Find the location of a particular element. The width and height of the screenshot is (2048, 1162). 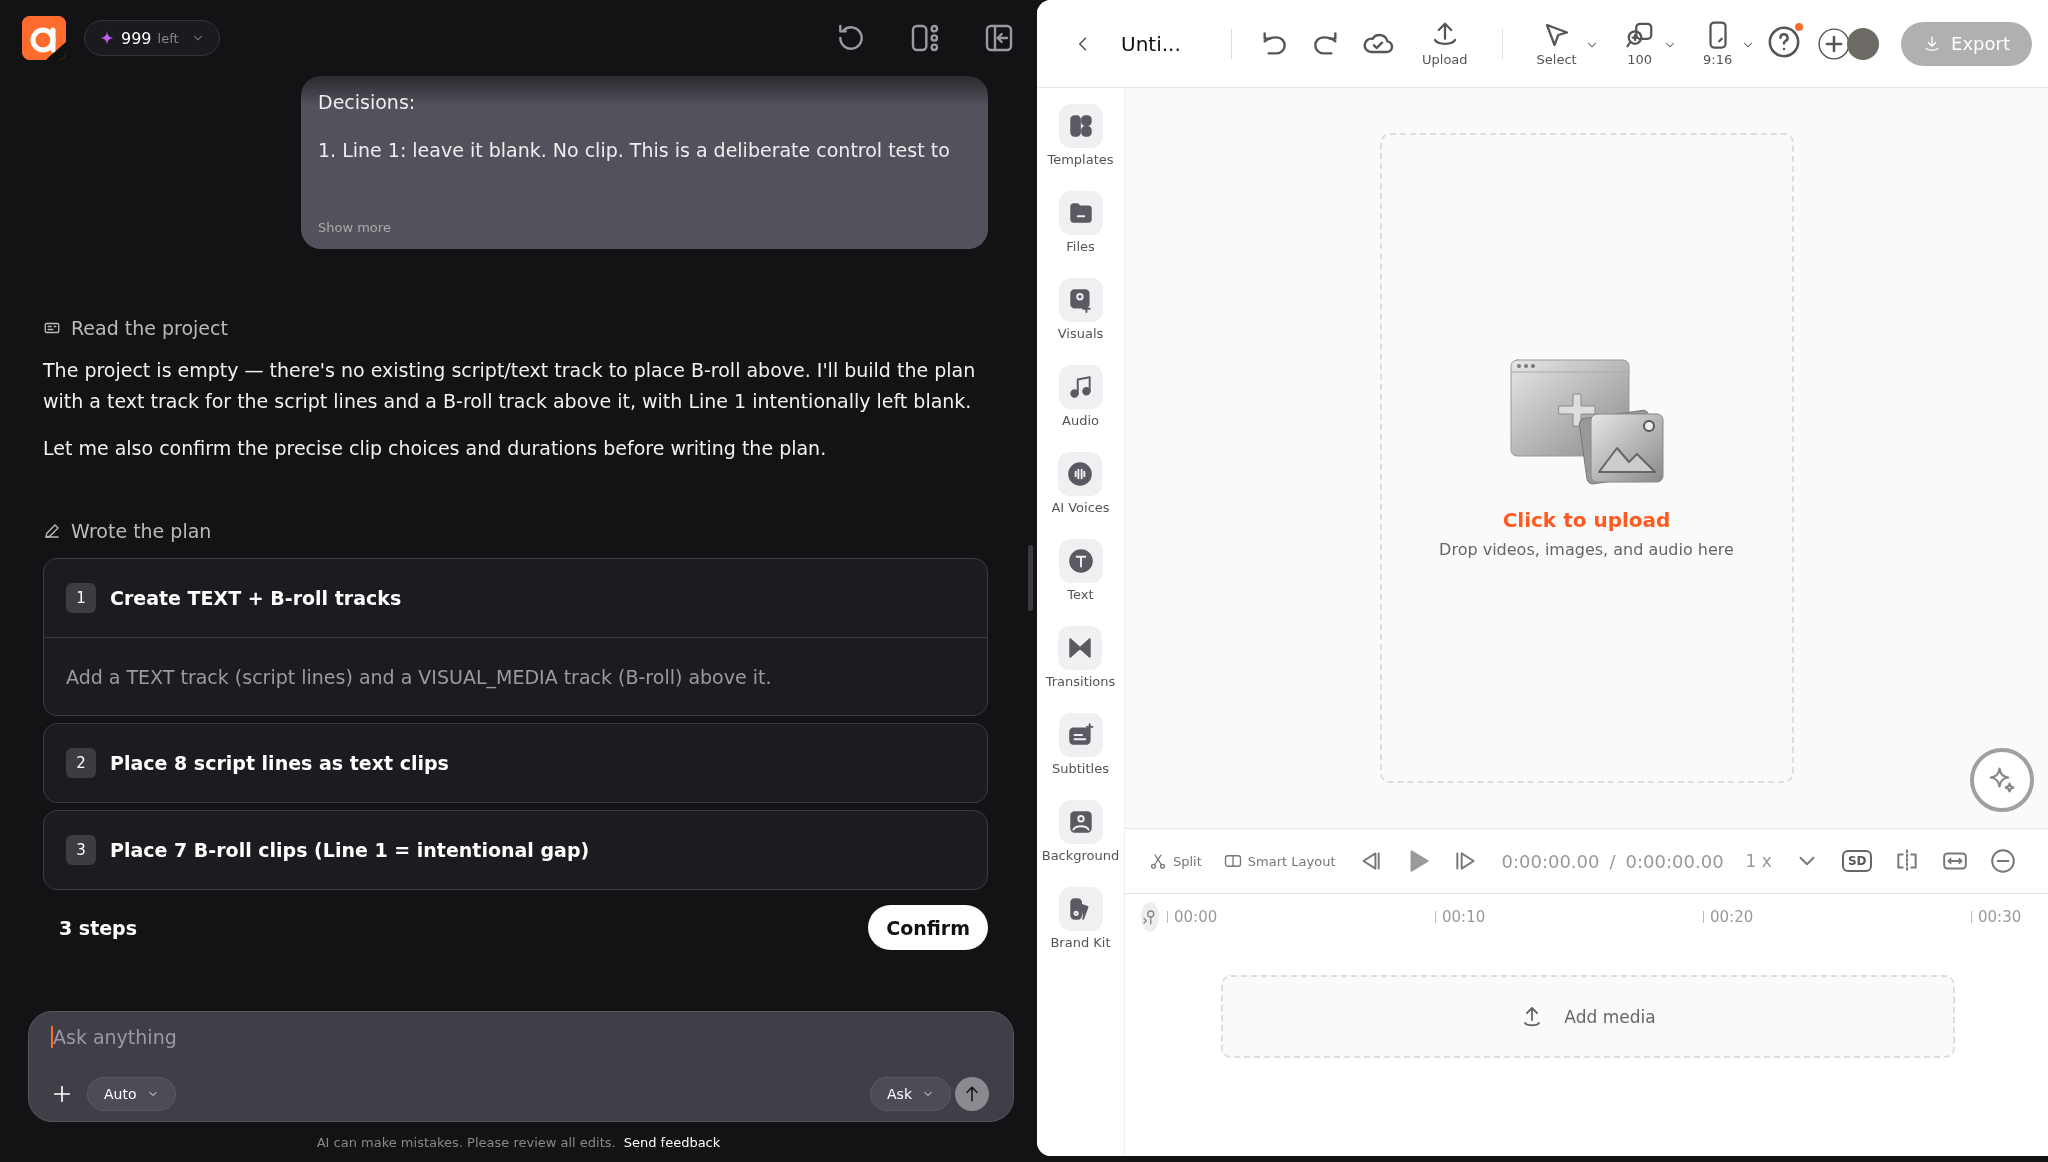

upload-hint: Drop videos, images, and audio here is located at coordinates (1586, 549).